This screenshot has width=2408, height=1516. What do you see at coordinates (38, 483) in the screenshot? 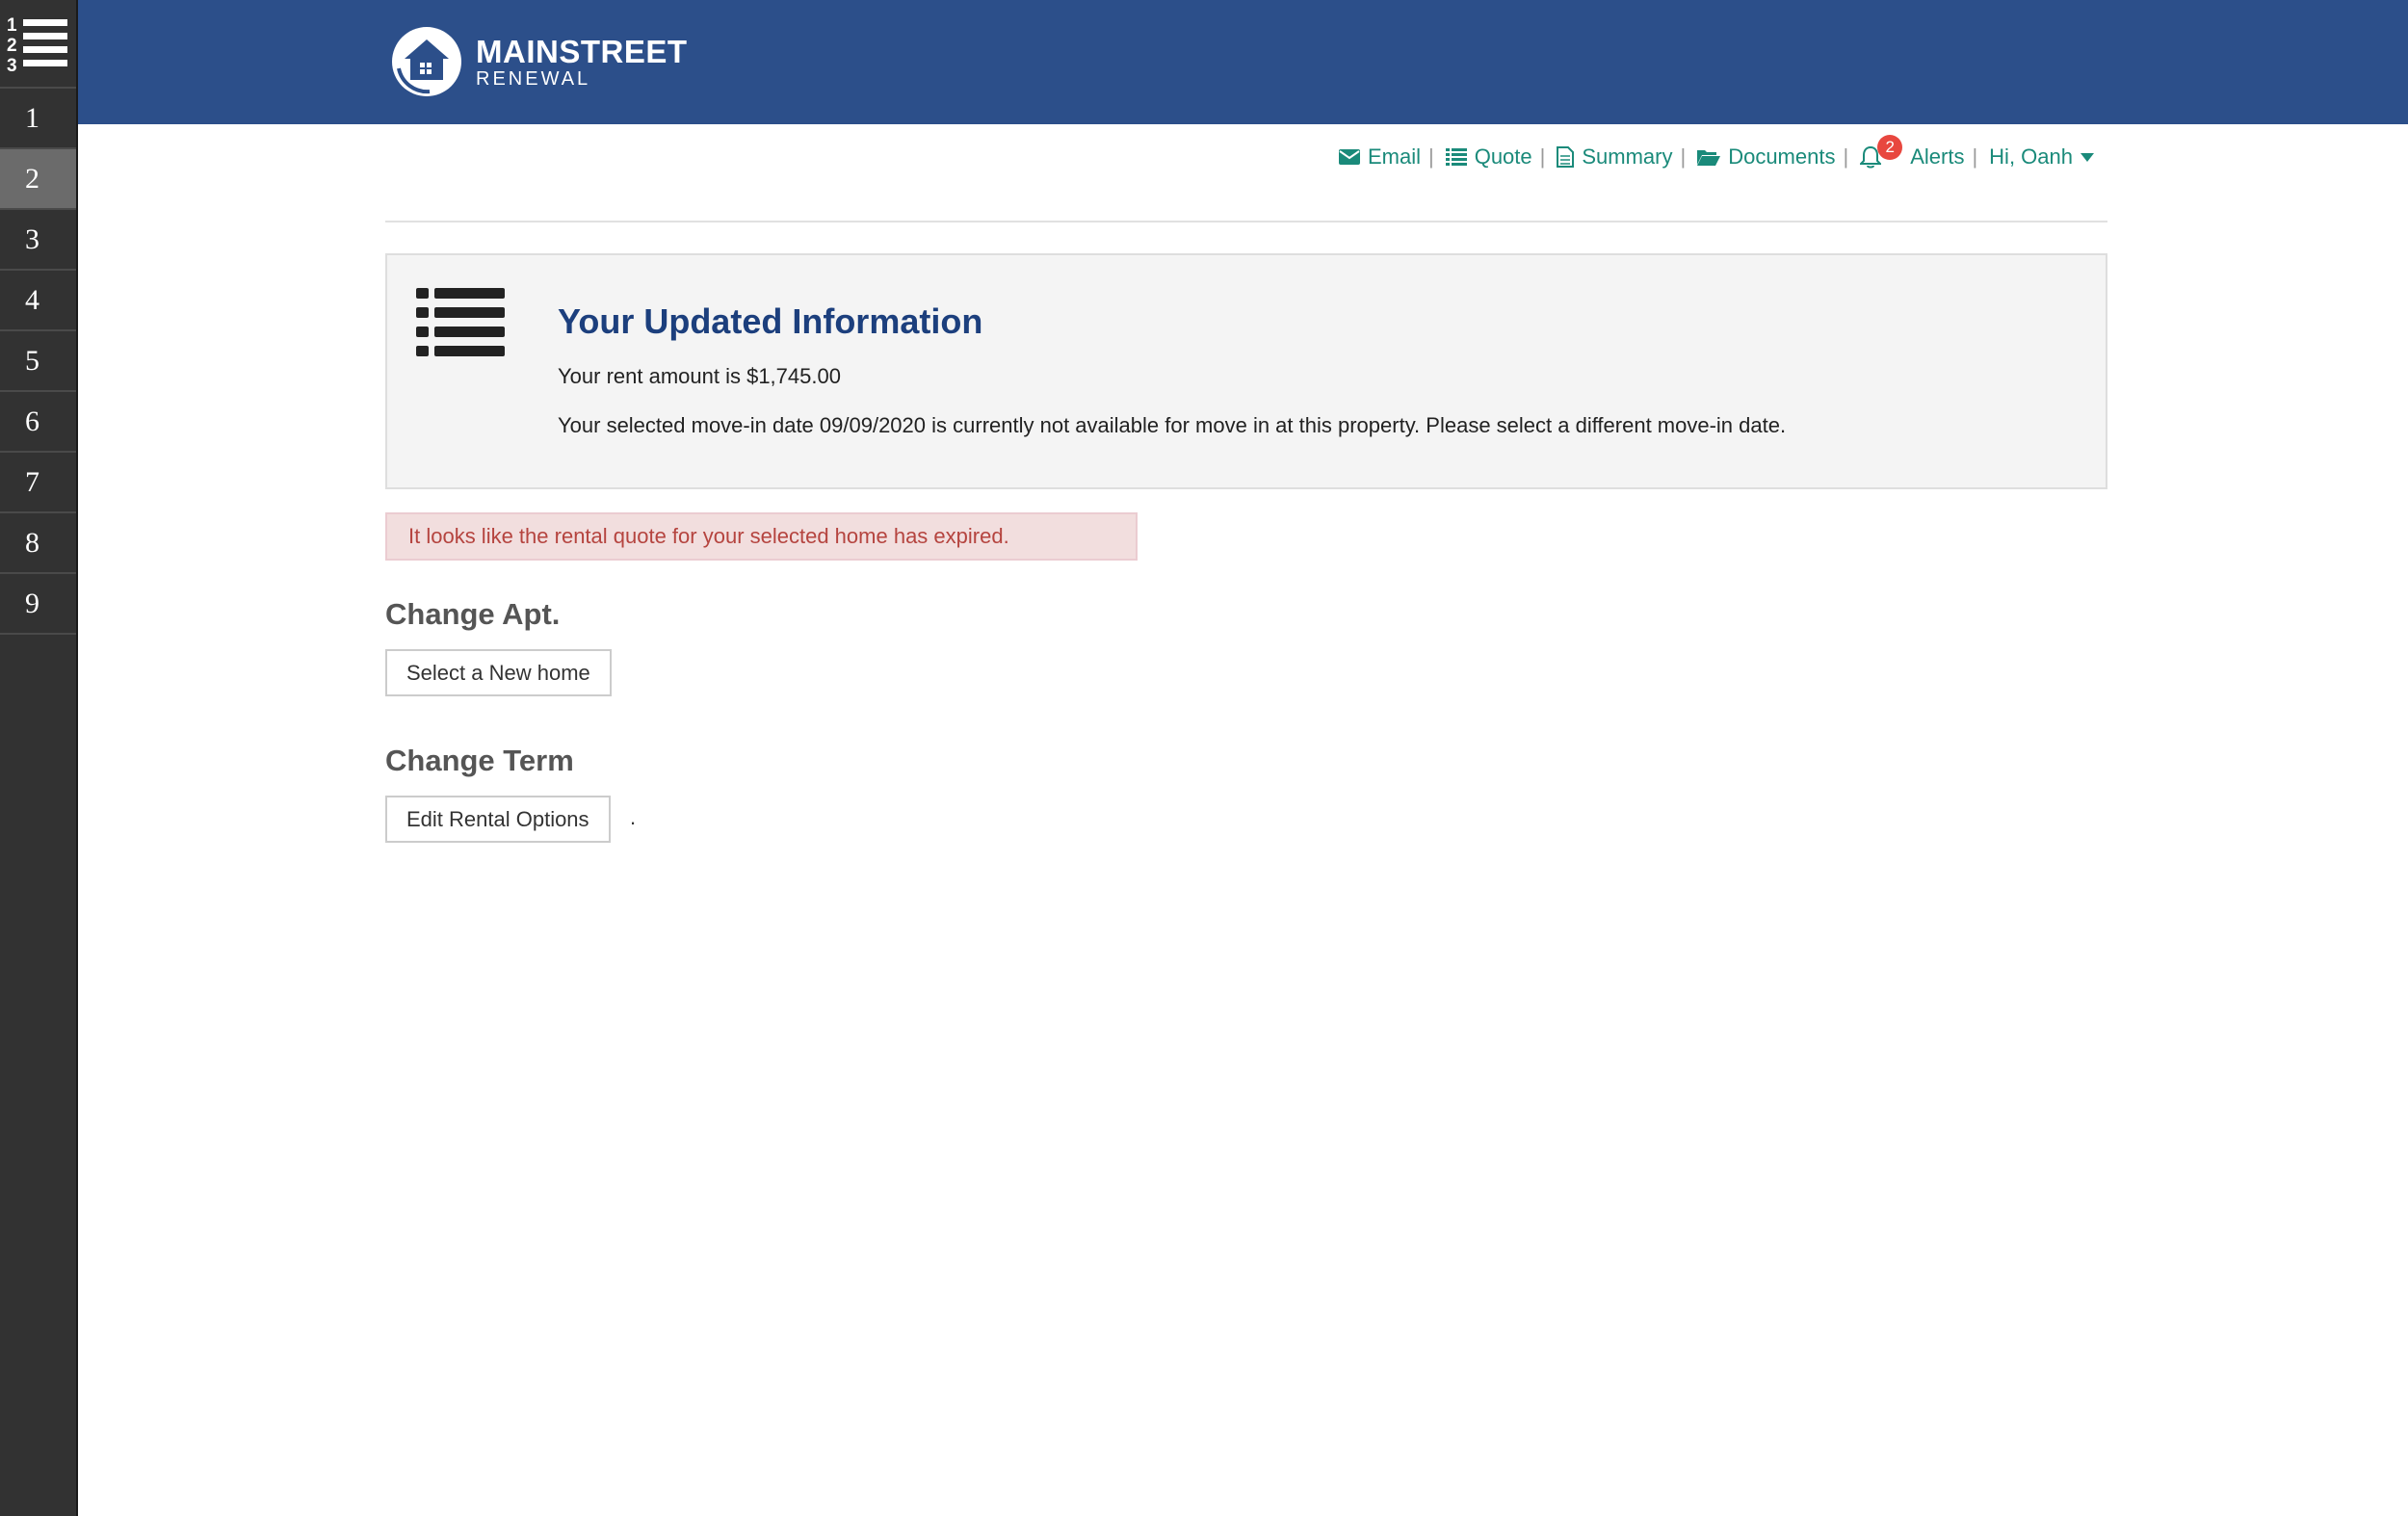
I see `step-7: 7` at bounding box center [38, 483].